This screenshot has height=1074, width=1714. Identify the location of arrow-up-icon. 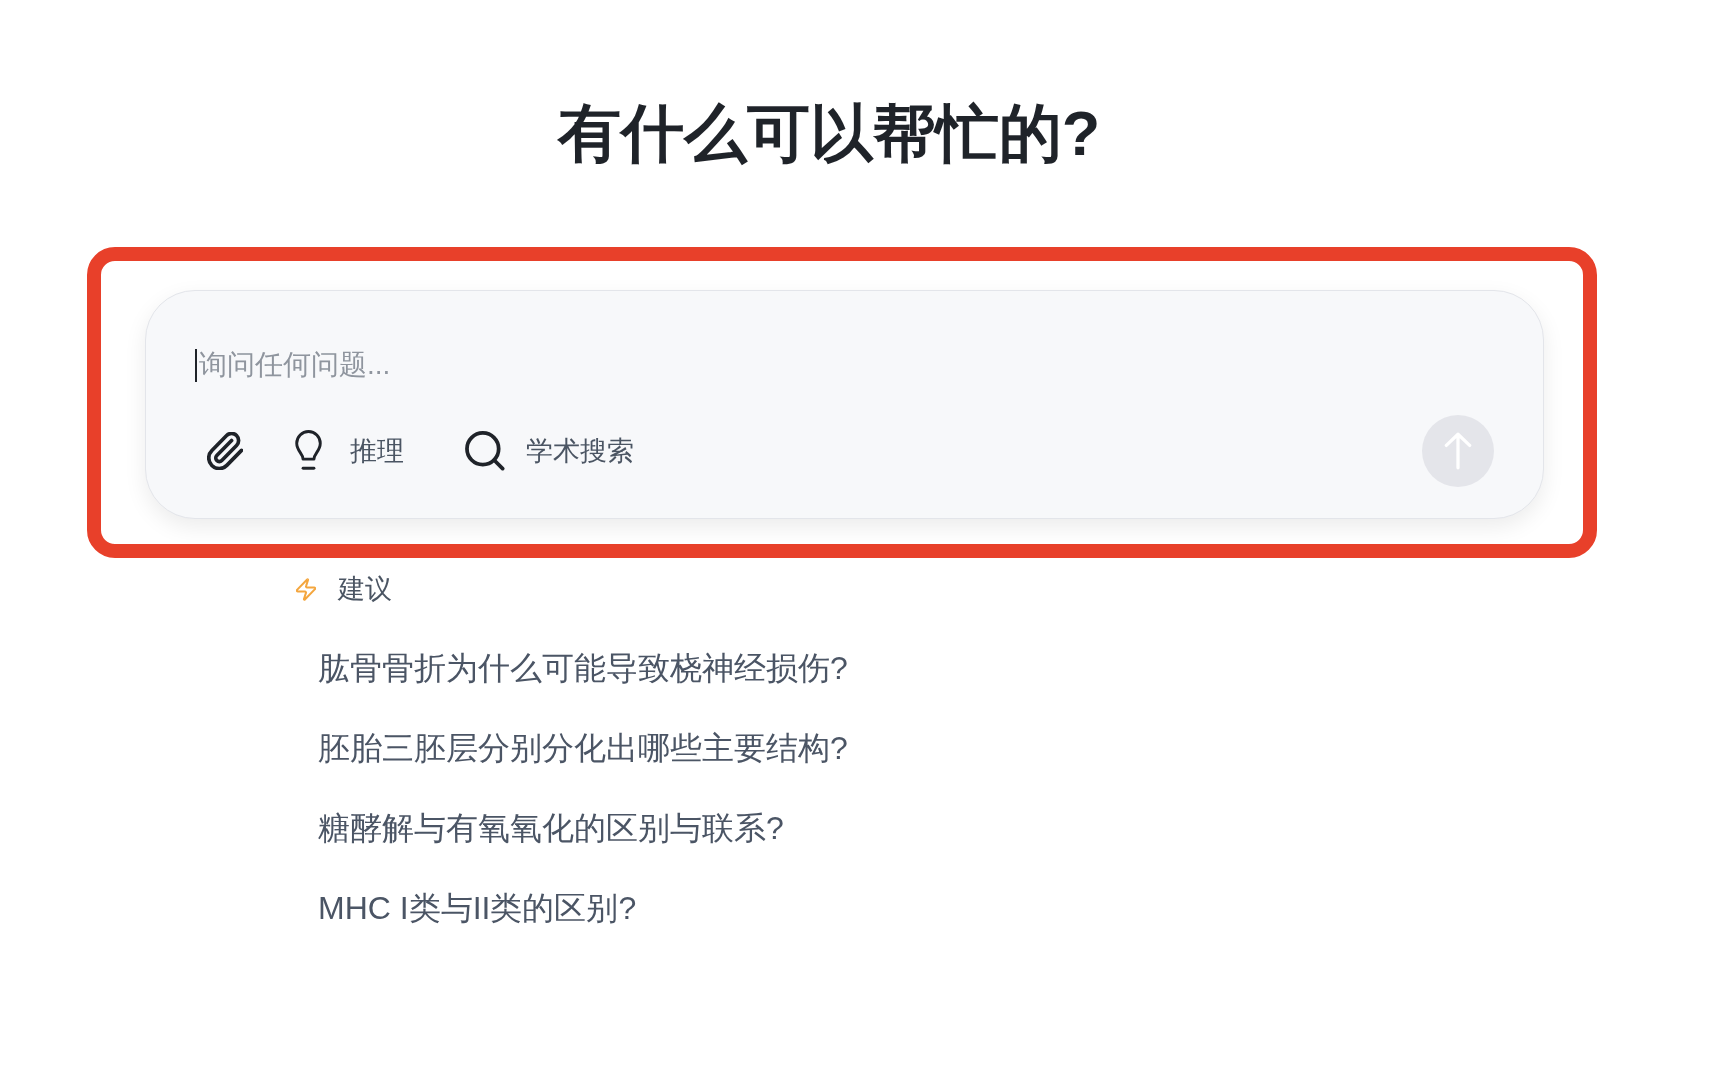
(1458, 451).